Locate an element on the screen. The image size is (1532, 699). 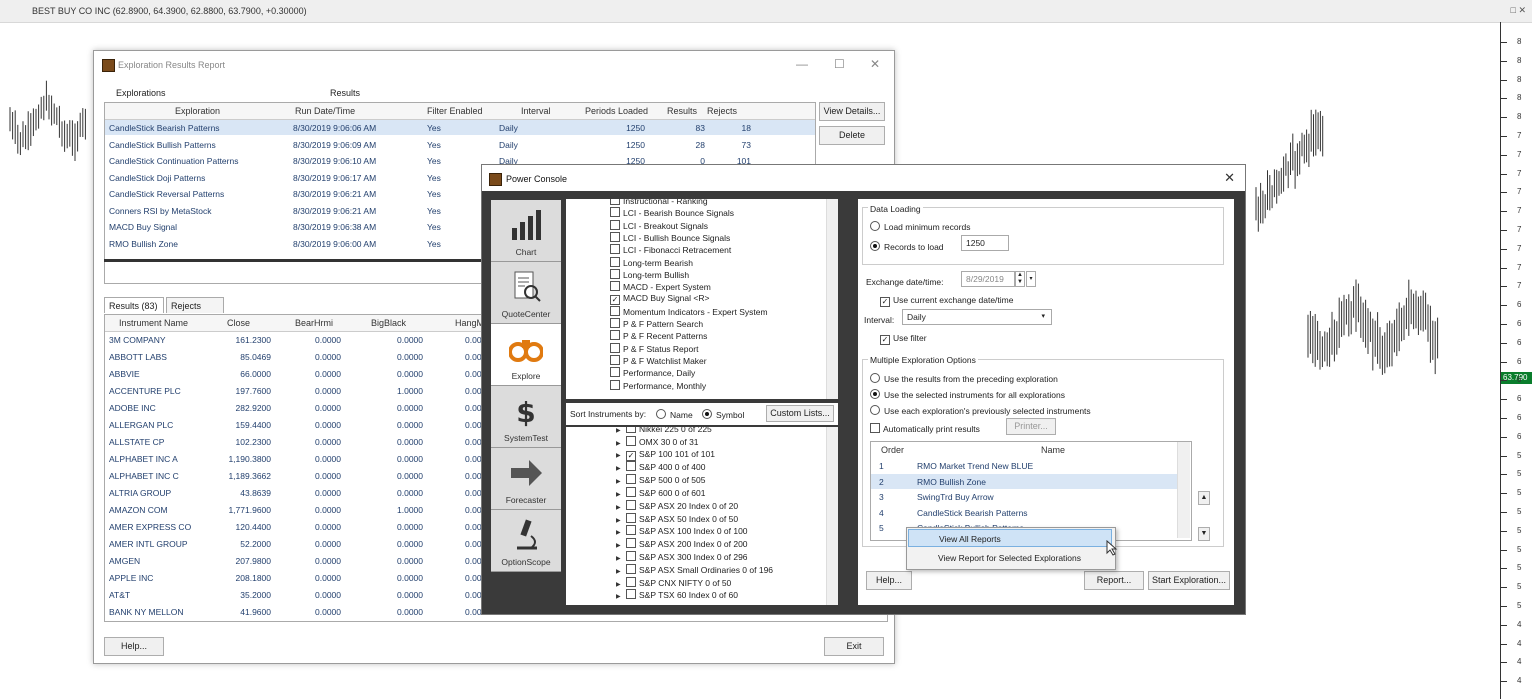
table-row: 4 CandleStick Bearish Patterns is located at coordinates (1024, 512).